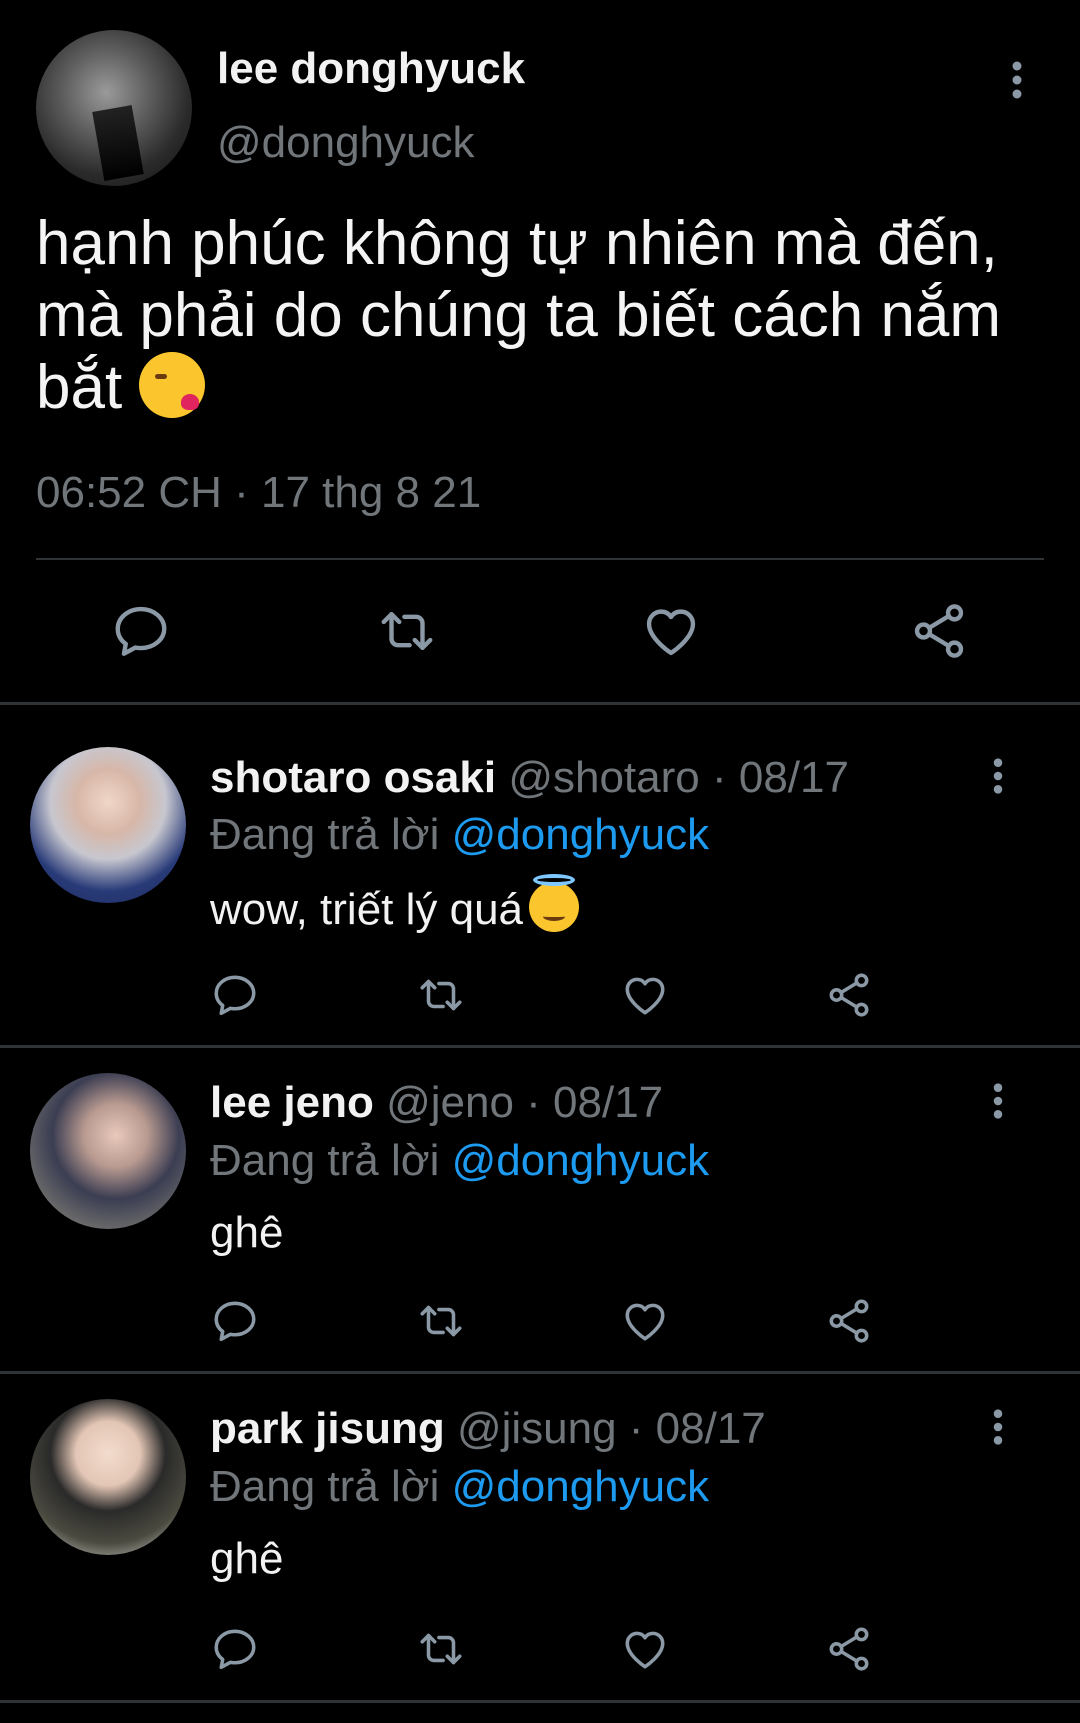 The width and height of the screenshot is (1080, 1723). I want to click on reply-header: lee jeno @jeno · 08/17, so click(436, 1103).